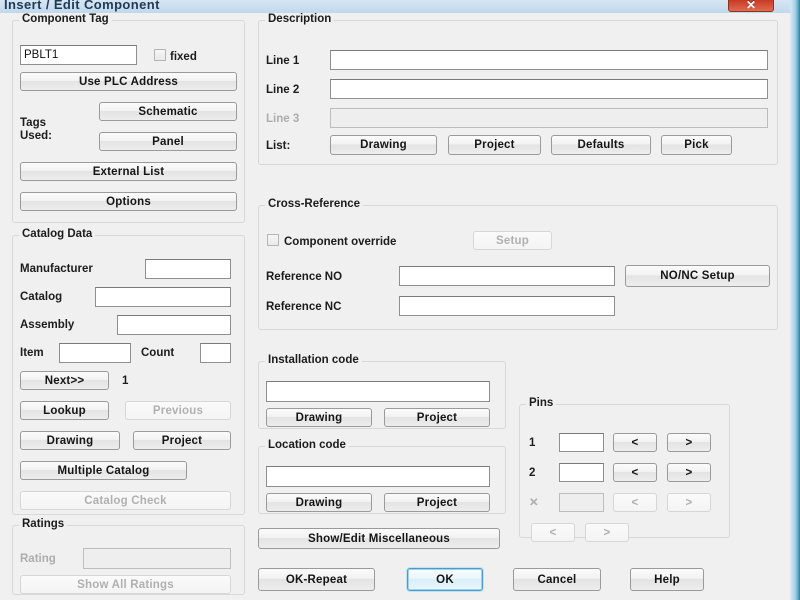  Describe the element at coordinates (549, 60) in the screenshot. I see `line1-input` at that location.